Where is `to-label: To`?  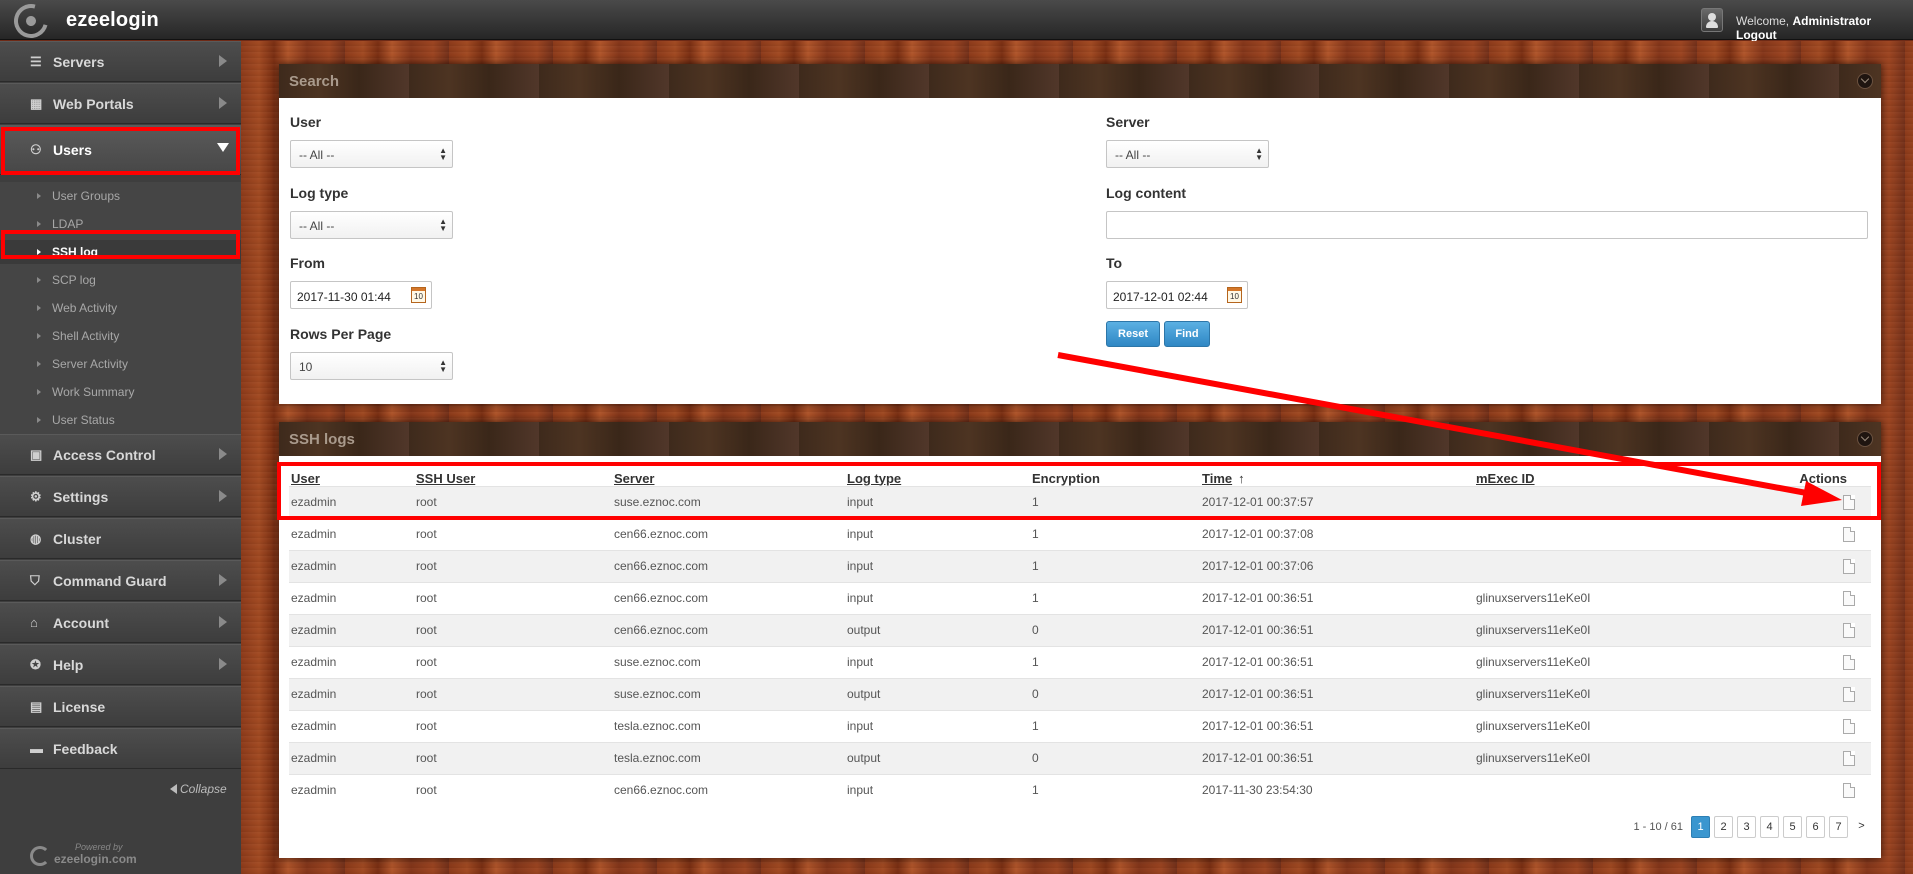 to-label: To is located at coordinates (1114, 263).